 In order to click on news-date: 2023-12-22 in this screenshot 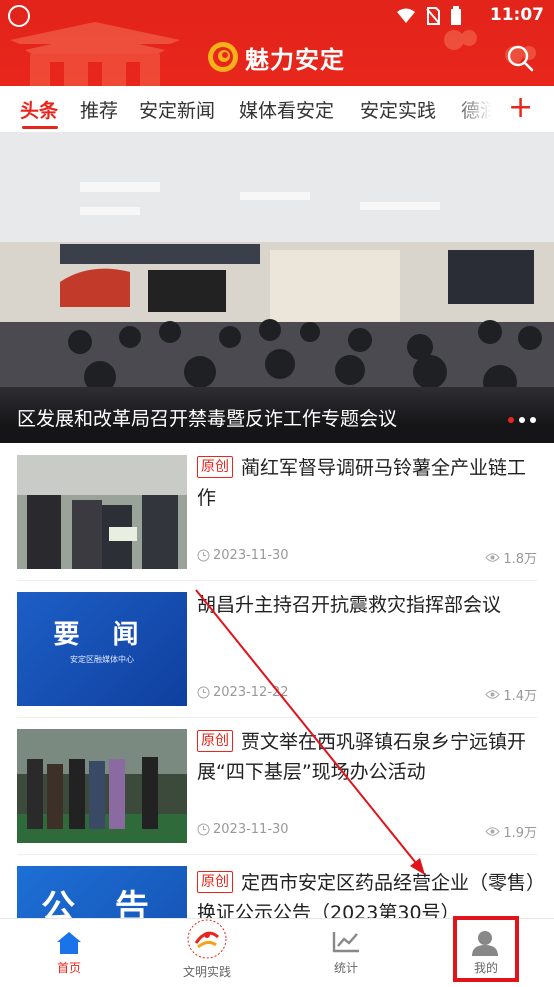, I will do `click(243, 692)`.